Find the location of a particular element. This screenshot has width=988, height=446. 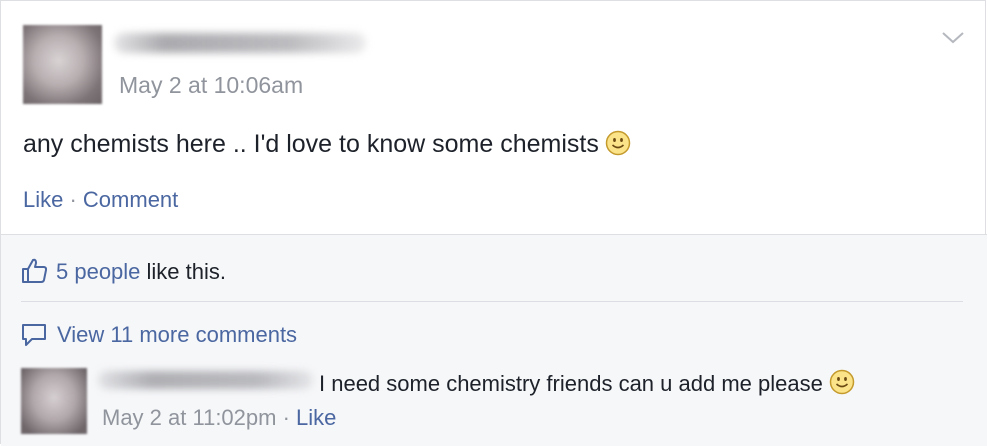

likes-summary: 5 people like this. is located at coordinates (123, 271).